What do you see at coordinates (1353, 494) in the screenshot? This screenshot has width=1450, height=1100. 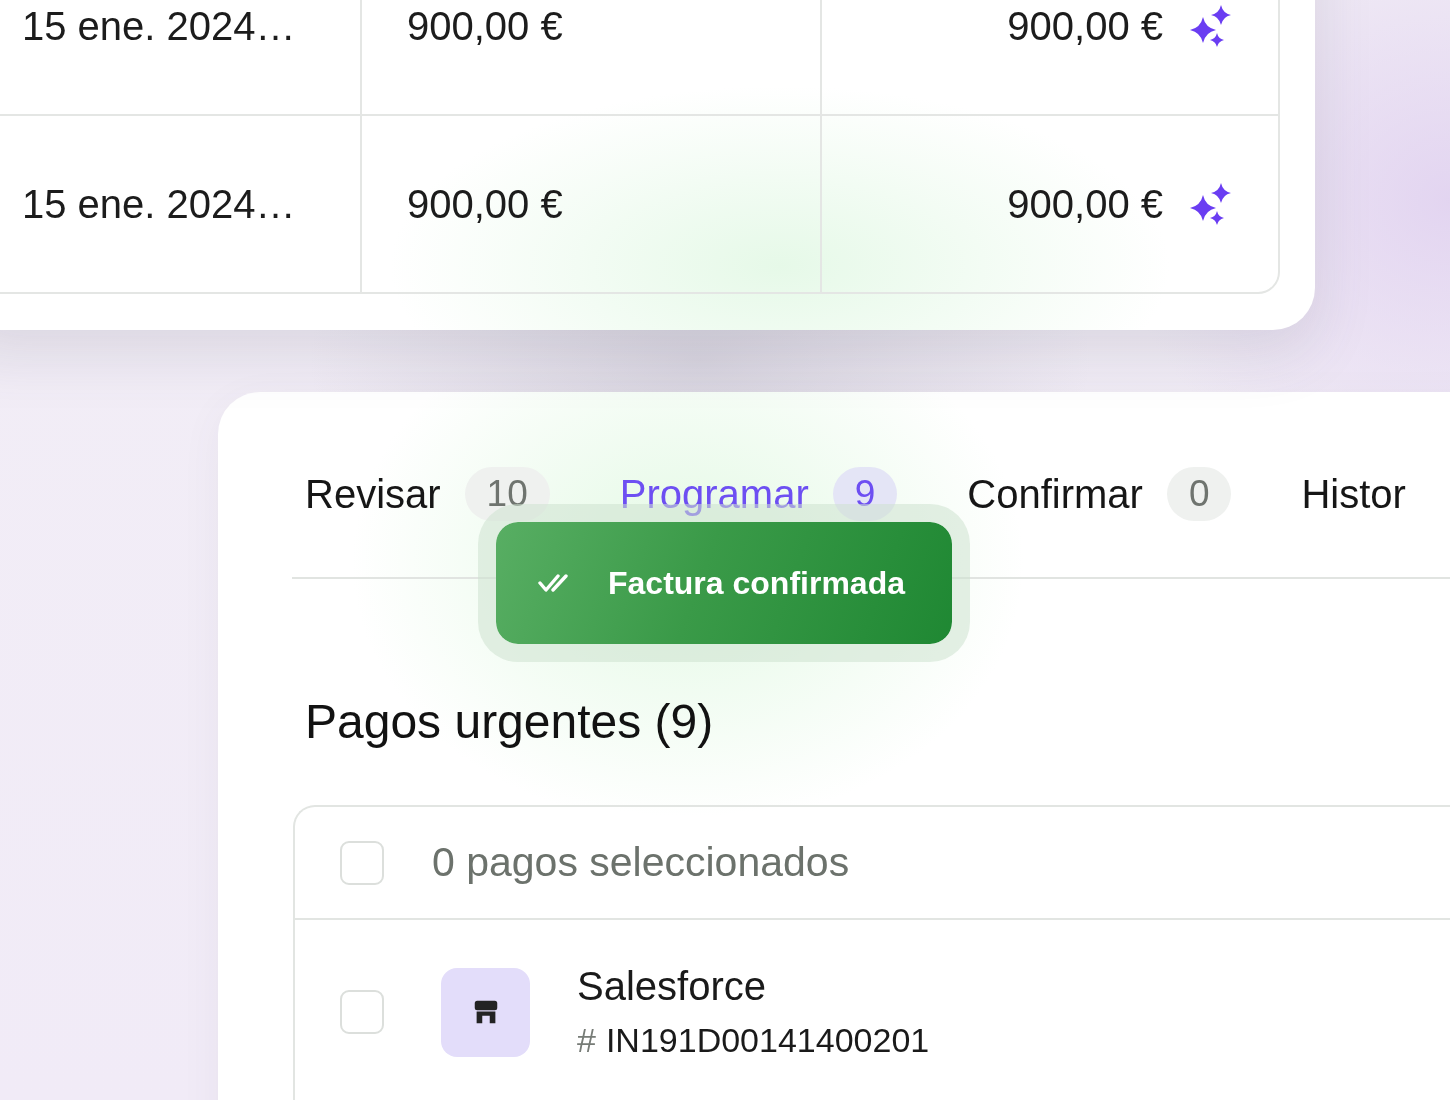 I see `tab: Histor` at bounding box center [1353, 494].